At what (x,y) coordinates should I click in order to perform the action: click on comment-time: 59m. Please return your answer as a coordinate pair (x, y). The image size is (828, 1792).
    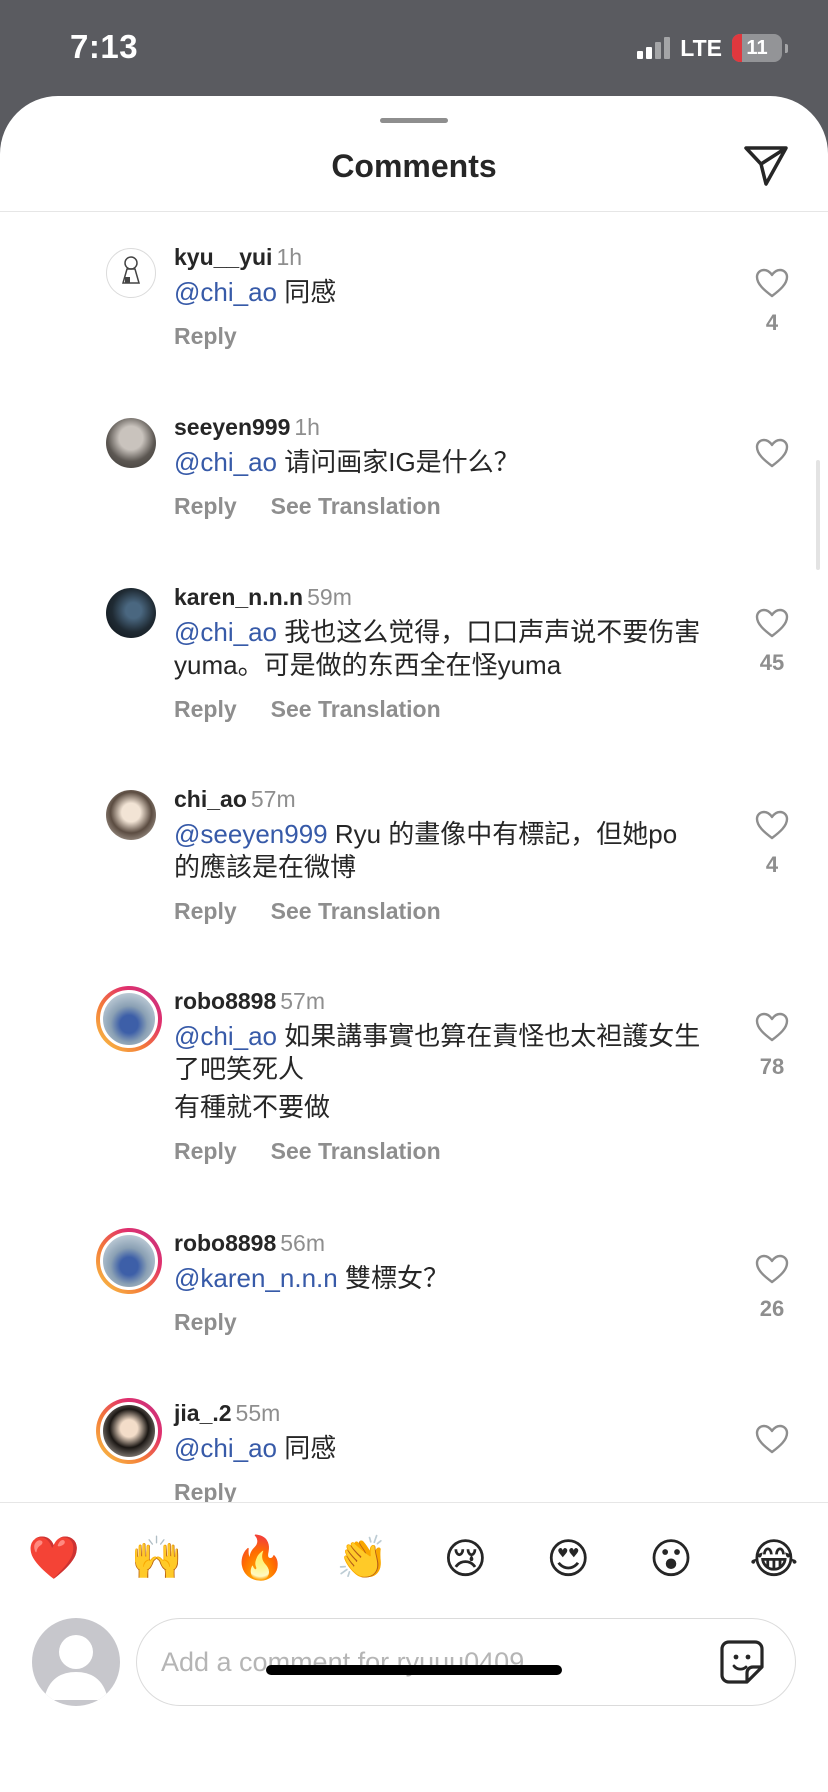
    Looking at the image, I should click on (329, 597).